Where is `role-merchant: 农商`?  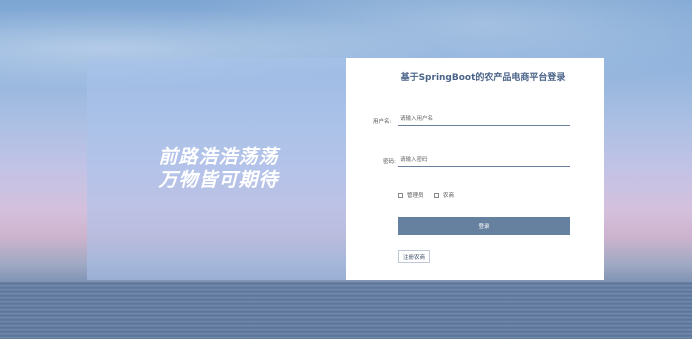 role-merchant: 农商 is located at coordinates (444, 195).